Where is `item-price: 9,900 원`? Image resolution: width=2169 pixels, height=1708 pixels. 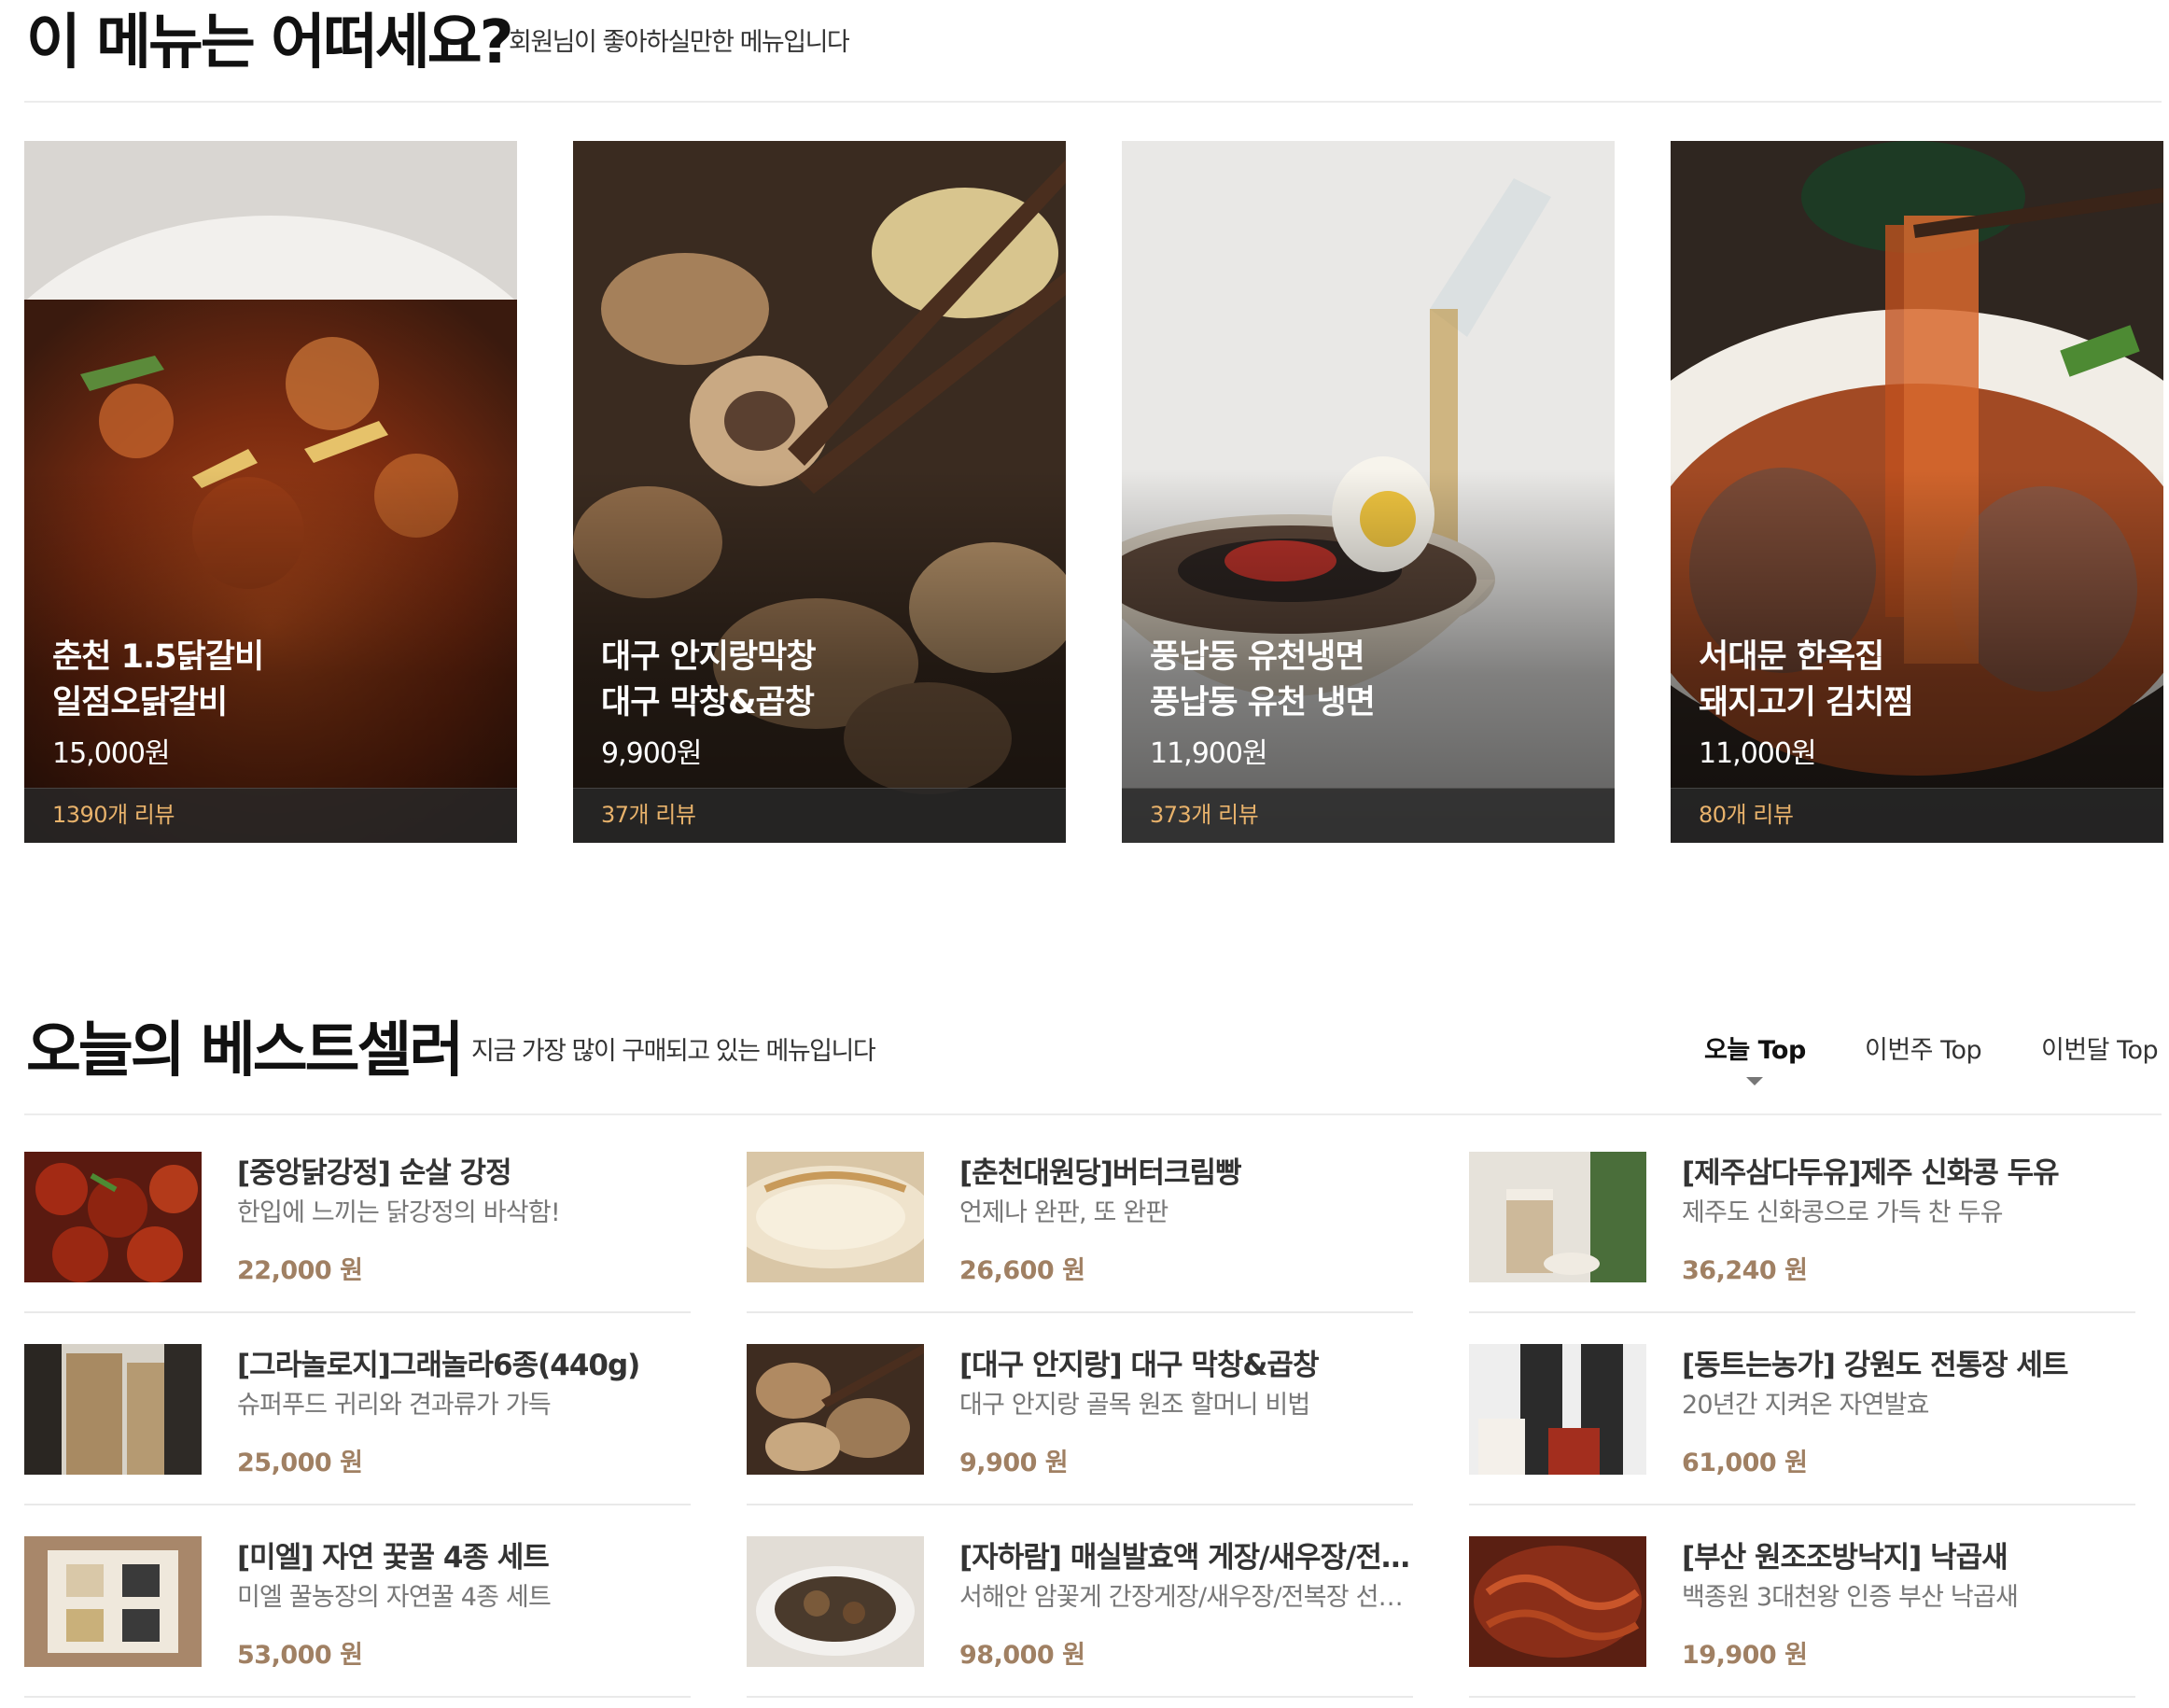 item-price: 9,900 원 is located at coordinates (1014, 1463).